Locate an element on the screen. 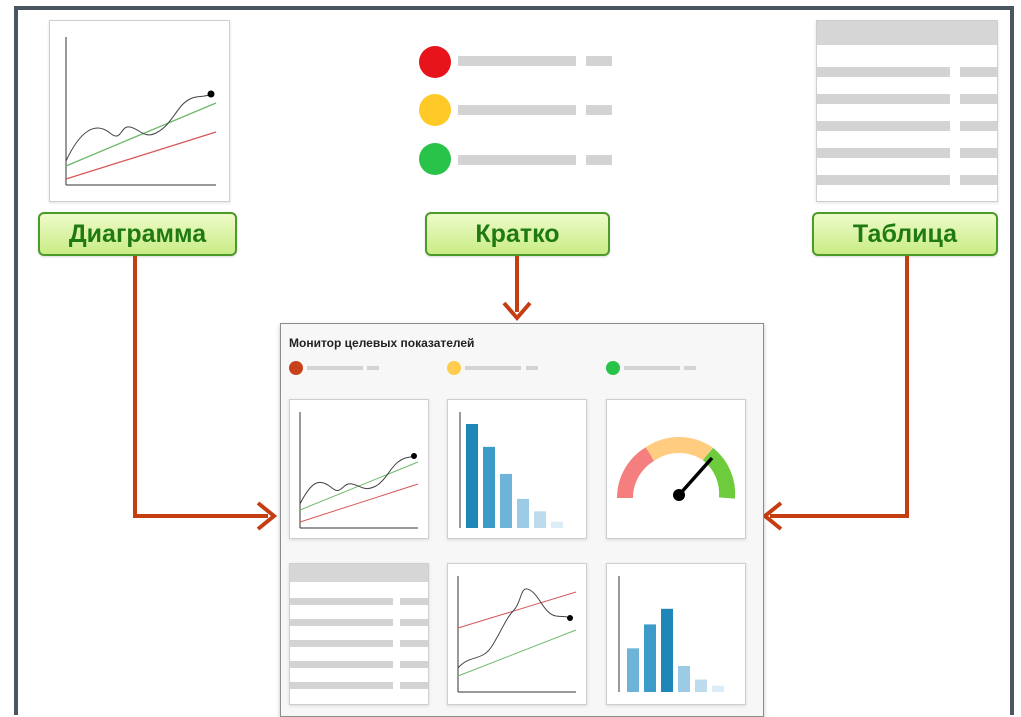  label-summary: Кратко is located at coordinates (517, 234).